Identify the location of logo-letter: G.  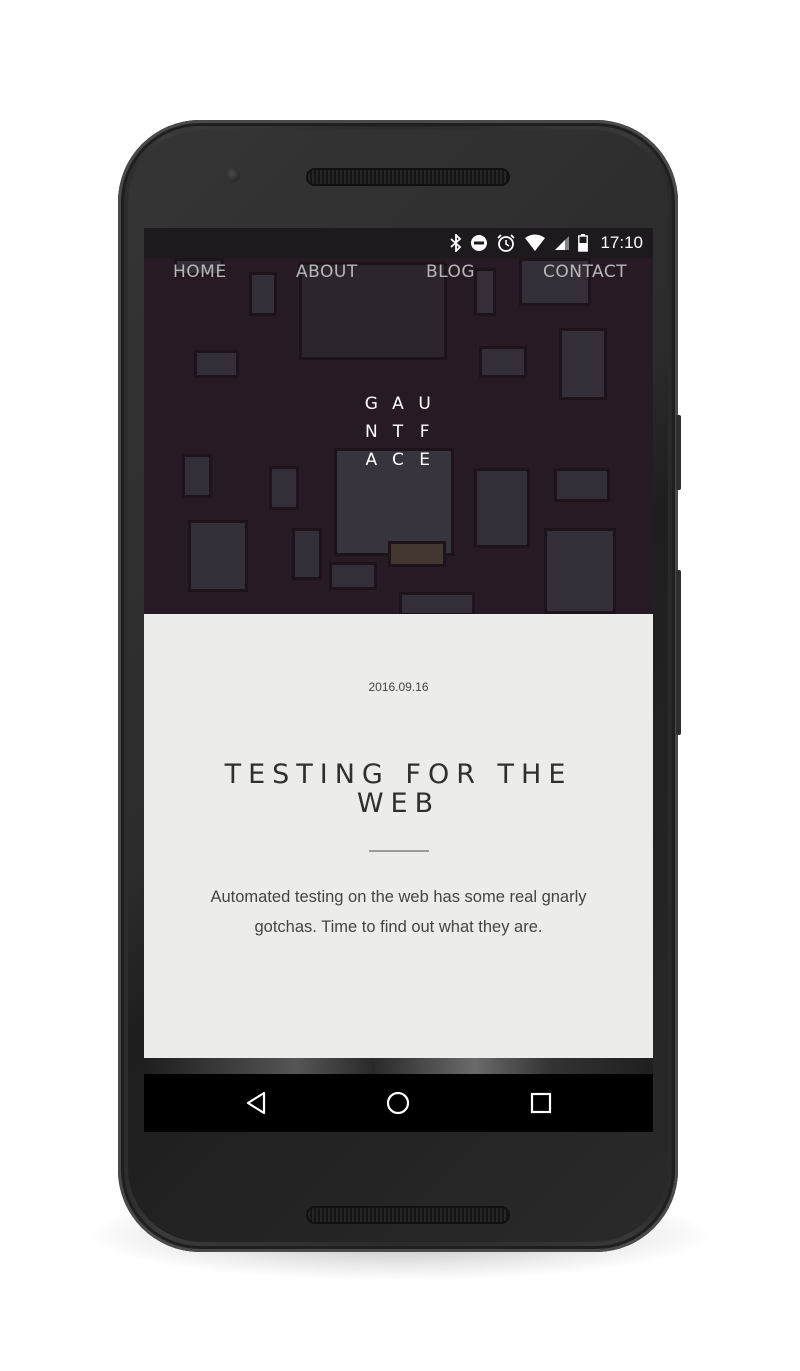
(371, 404).